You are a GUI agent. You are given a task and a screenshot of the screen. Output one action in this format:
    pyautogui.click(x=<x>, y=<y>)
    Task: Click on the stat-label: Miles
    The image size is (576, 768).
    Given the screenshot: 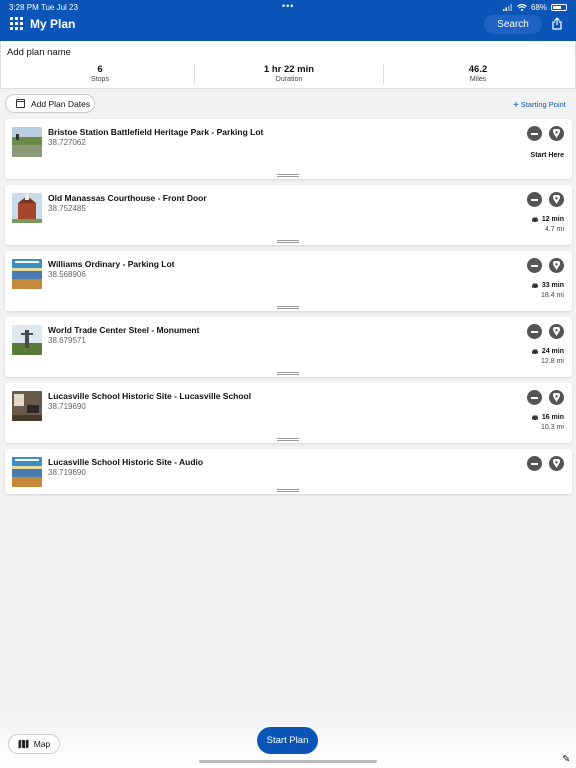 What is the action you would take?
    pyautogui.click(x=478, y=79)
    